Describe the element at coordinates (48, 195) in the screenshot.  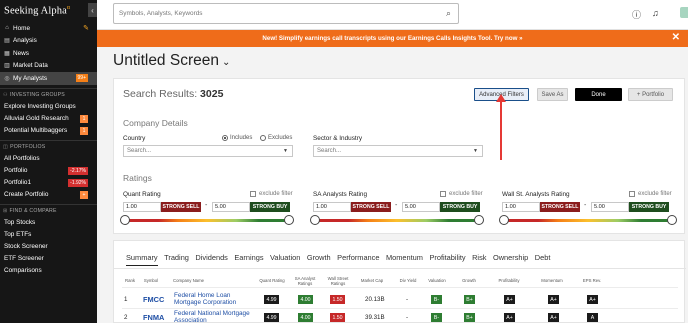
I see `sidebar-item-create-portfolio: Create Portfolio +` at that location.